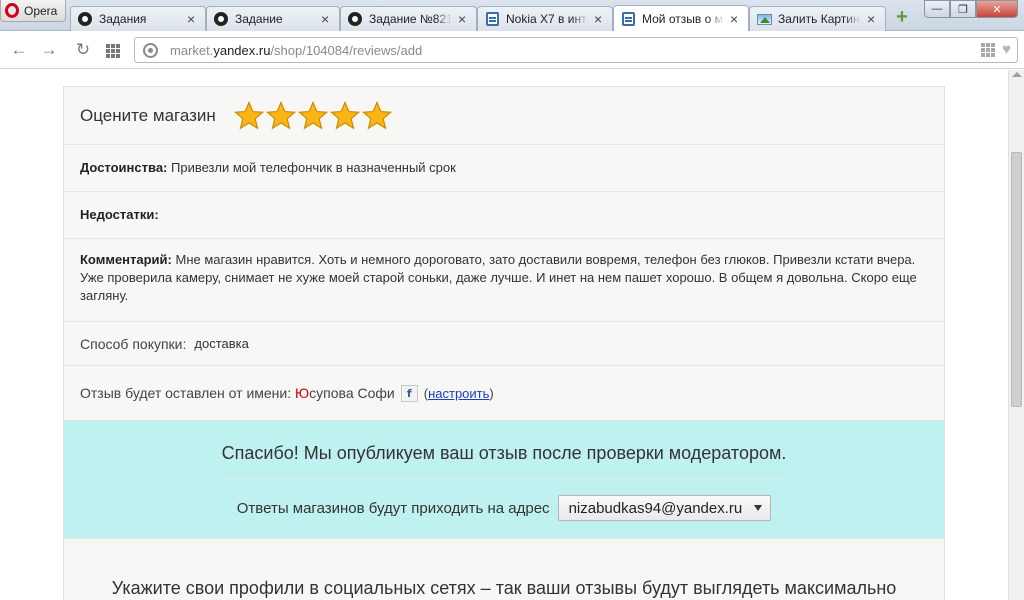 The height and width of the screenshot is (600, 1024). Describe the element at coordinates (49, 50) in the screenshot. I see `forward-button: →` at that location.